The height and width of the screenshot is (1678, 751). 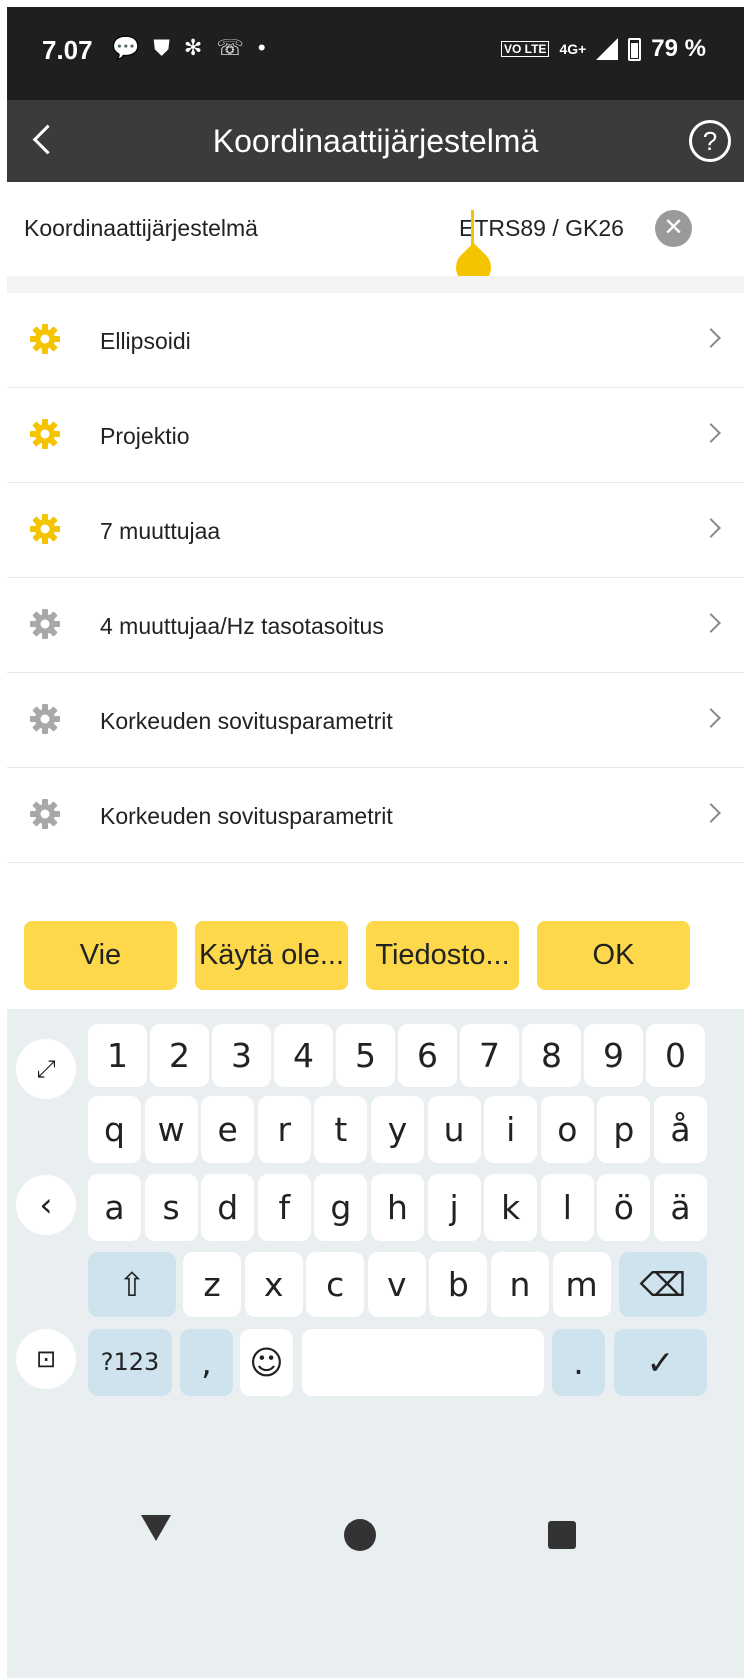 I want to click on key-d: d, so click(x=228, y=1207).